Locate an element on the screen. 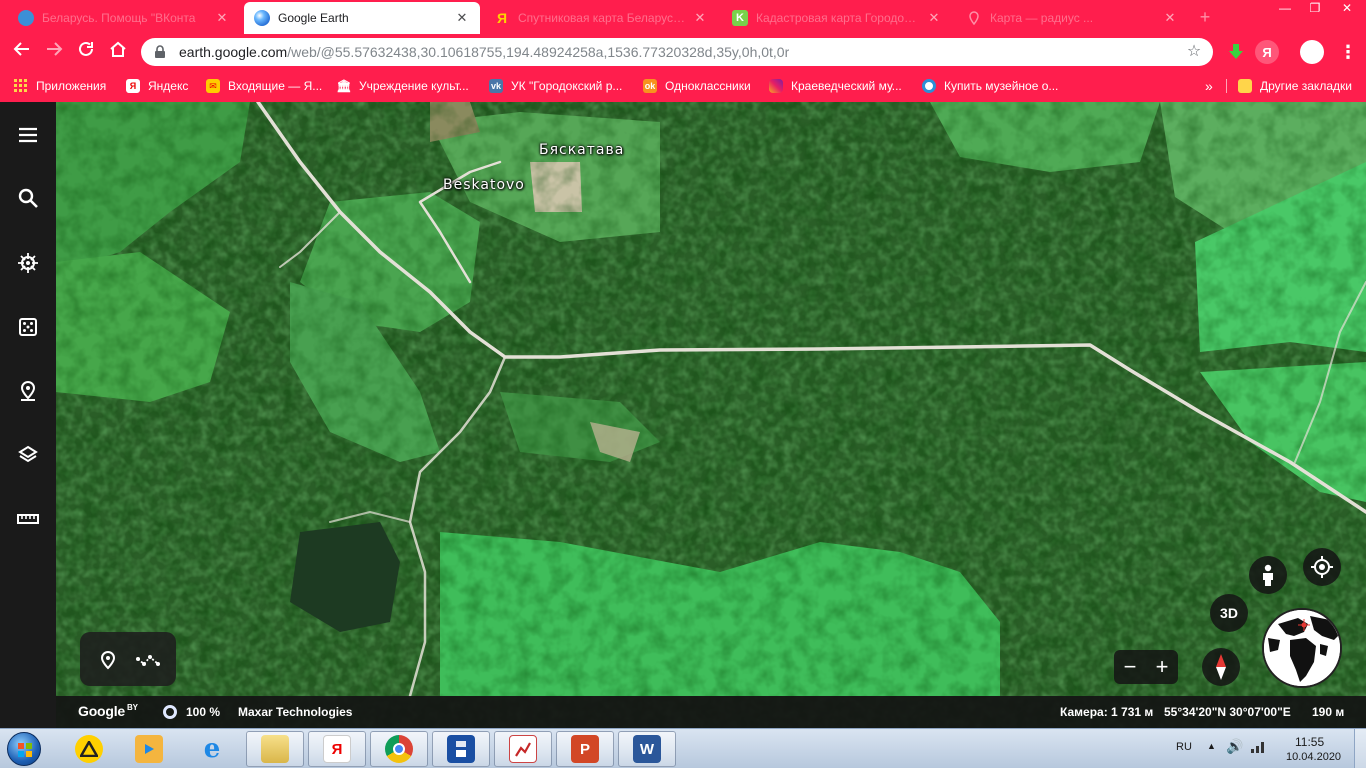  toggle-3d-button: 3D is located at coordinates (1229, 613).